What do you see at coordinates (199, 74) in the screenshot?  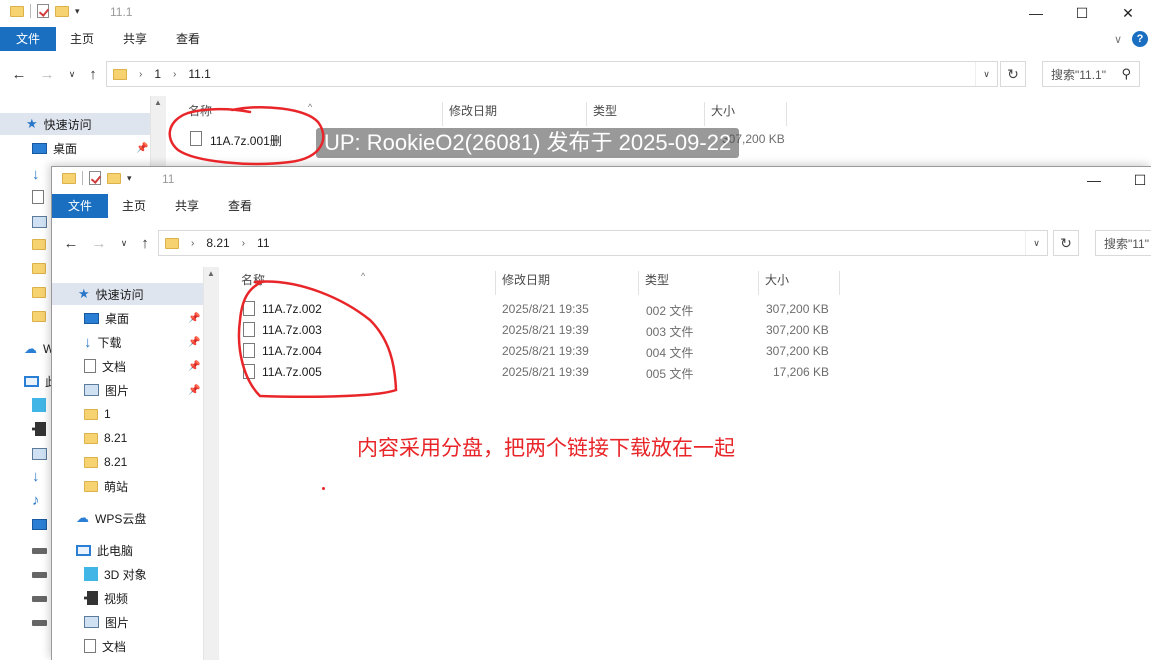 I see `breadcrumb-item: 11.1` at bounding box center [199, 74].